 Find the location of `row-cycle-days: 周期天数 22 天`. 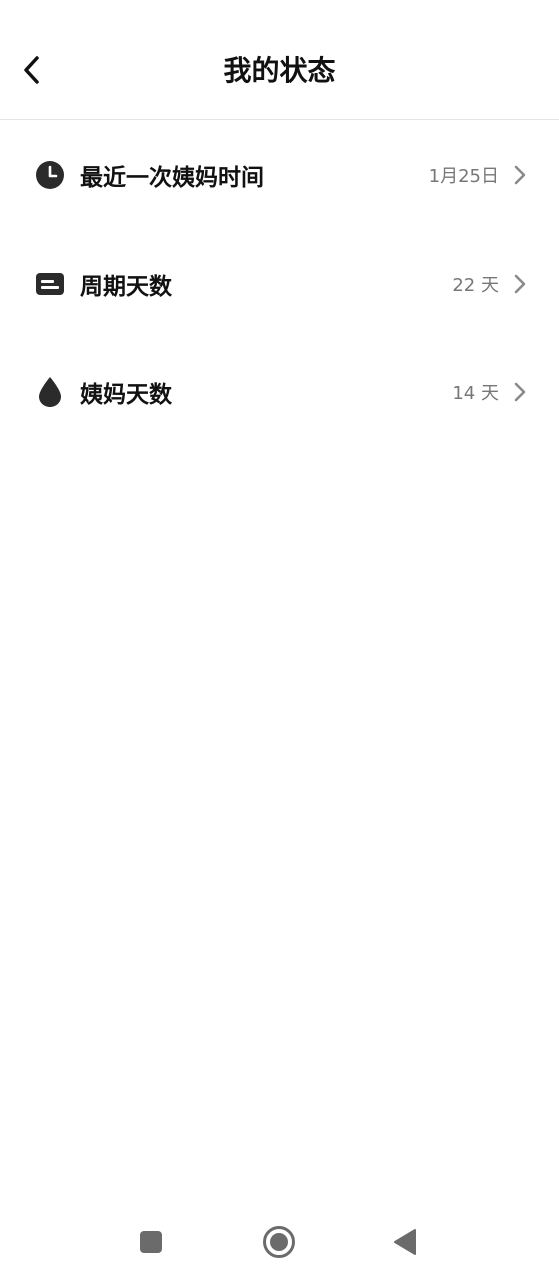

row-cycle-days: 周期天数 22 天 is located at coordinates (279, 284).